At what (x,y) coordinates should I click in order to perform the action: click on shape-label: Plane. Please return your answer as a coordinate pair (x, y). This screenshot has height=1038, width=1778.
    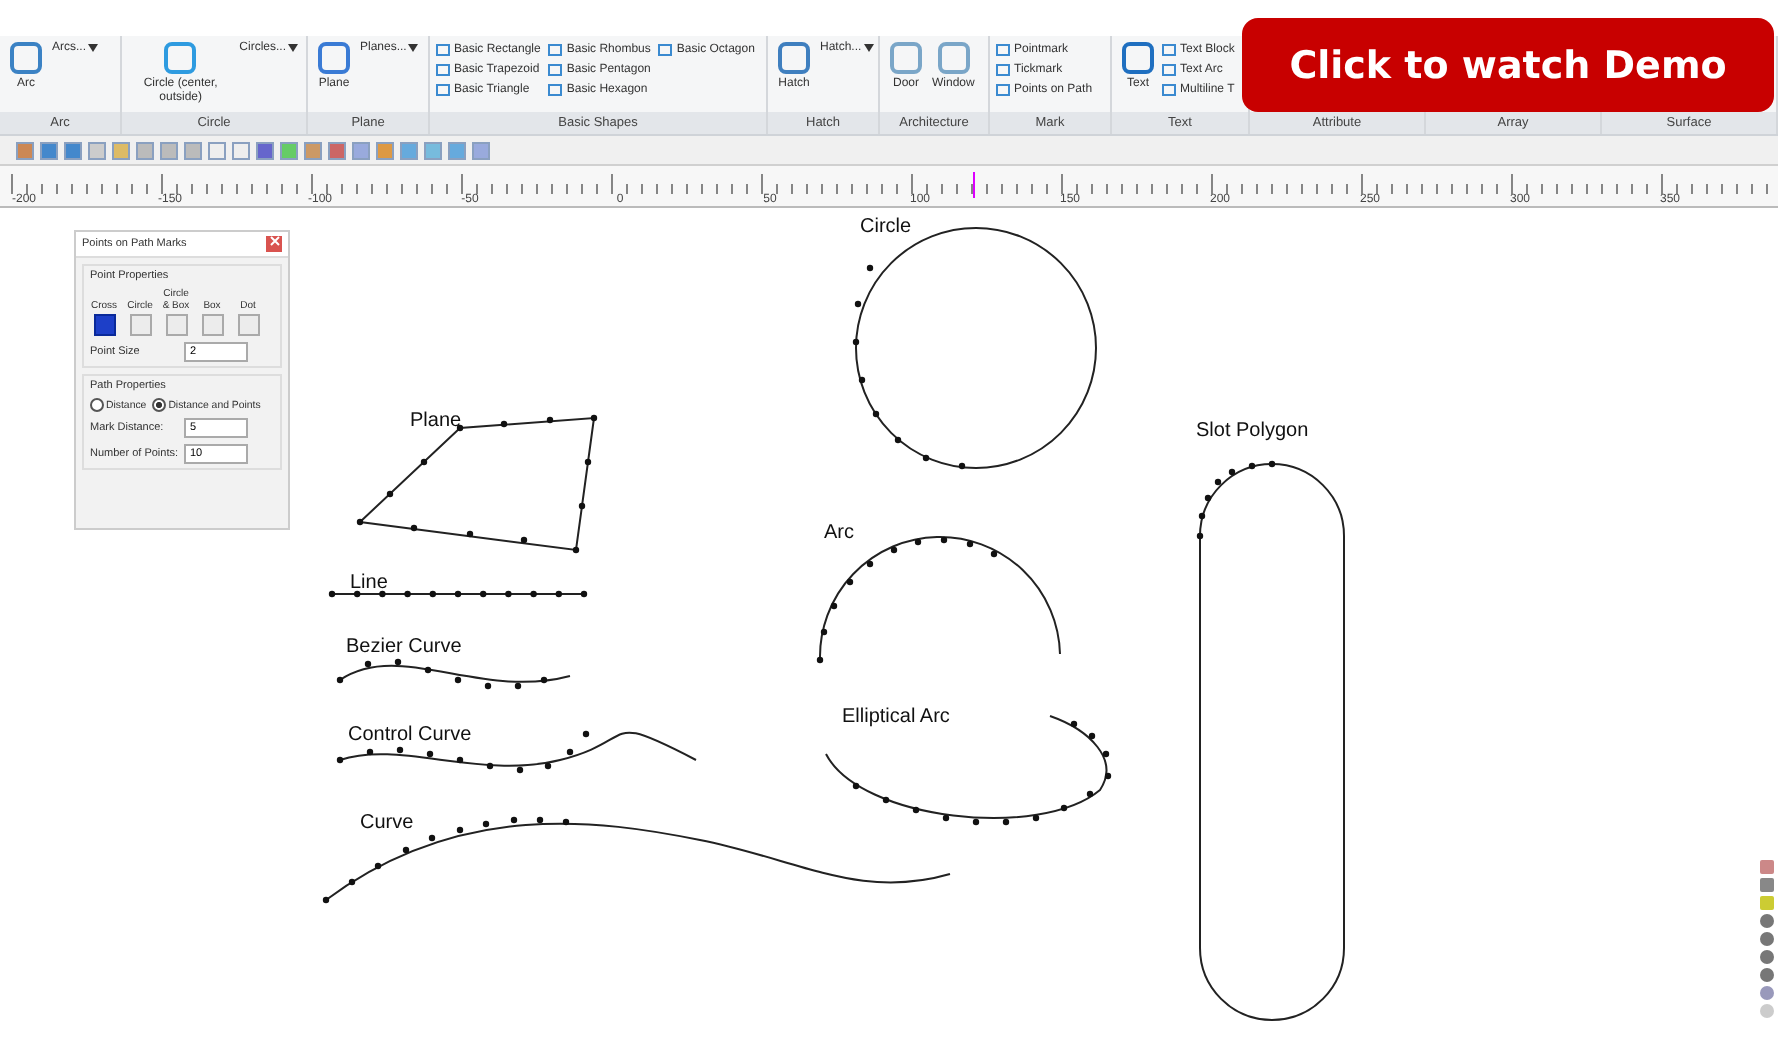
    Looking at the image, I should click on (436, 421).